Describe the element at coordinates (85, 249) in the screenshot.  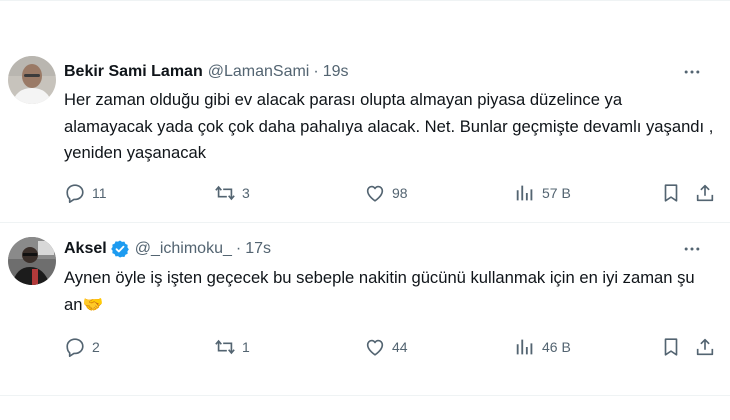
I see `author-name: Aksel` at that location.